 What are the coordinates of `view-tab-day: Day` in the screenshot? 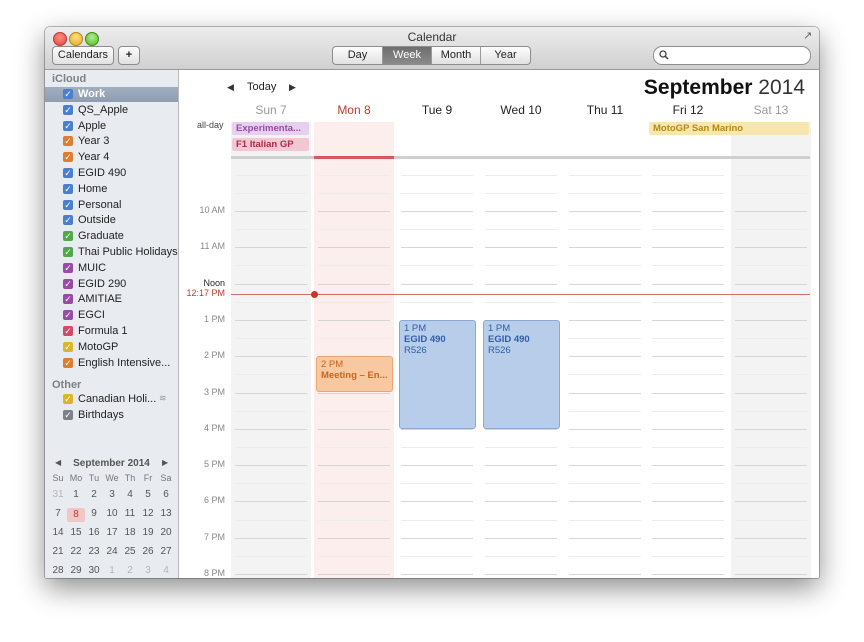 It's located at (358, 55).